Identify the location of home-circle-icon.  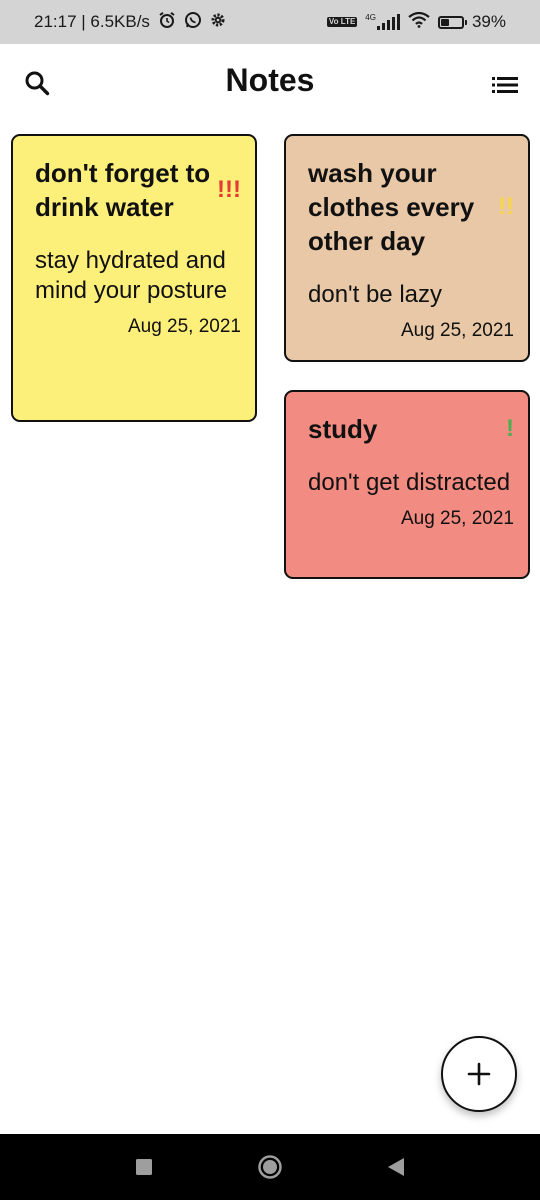
(270, 1167).